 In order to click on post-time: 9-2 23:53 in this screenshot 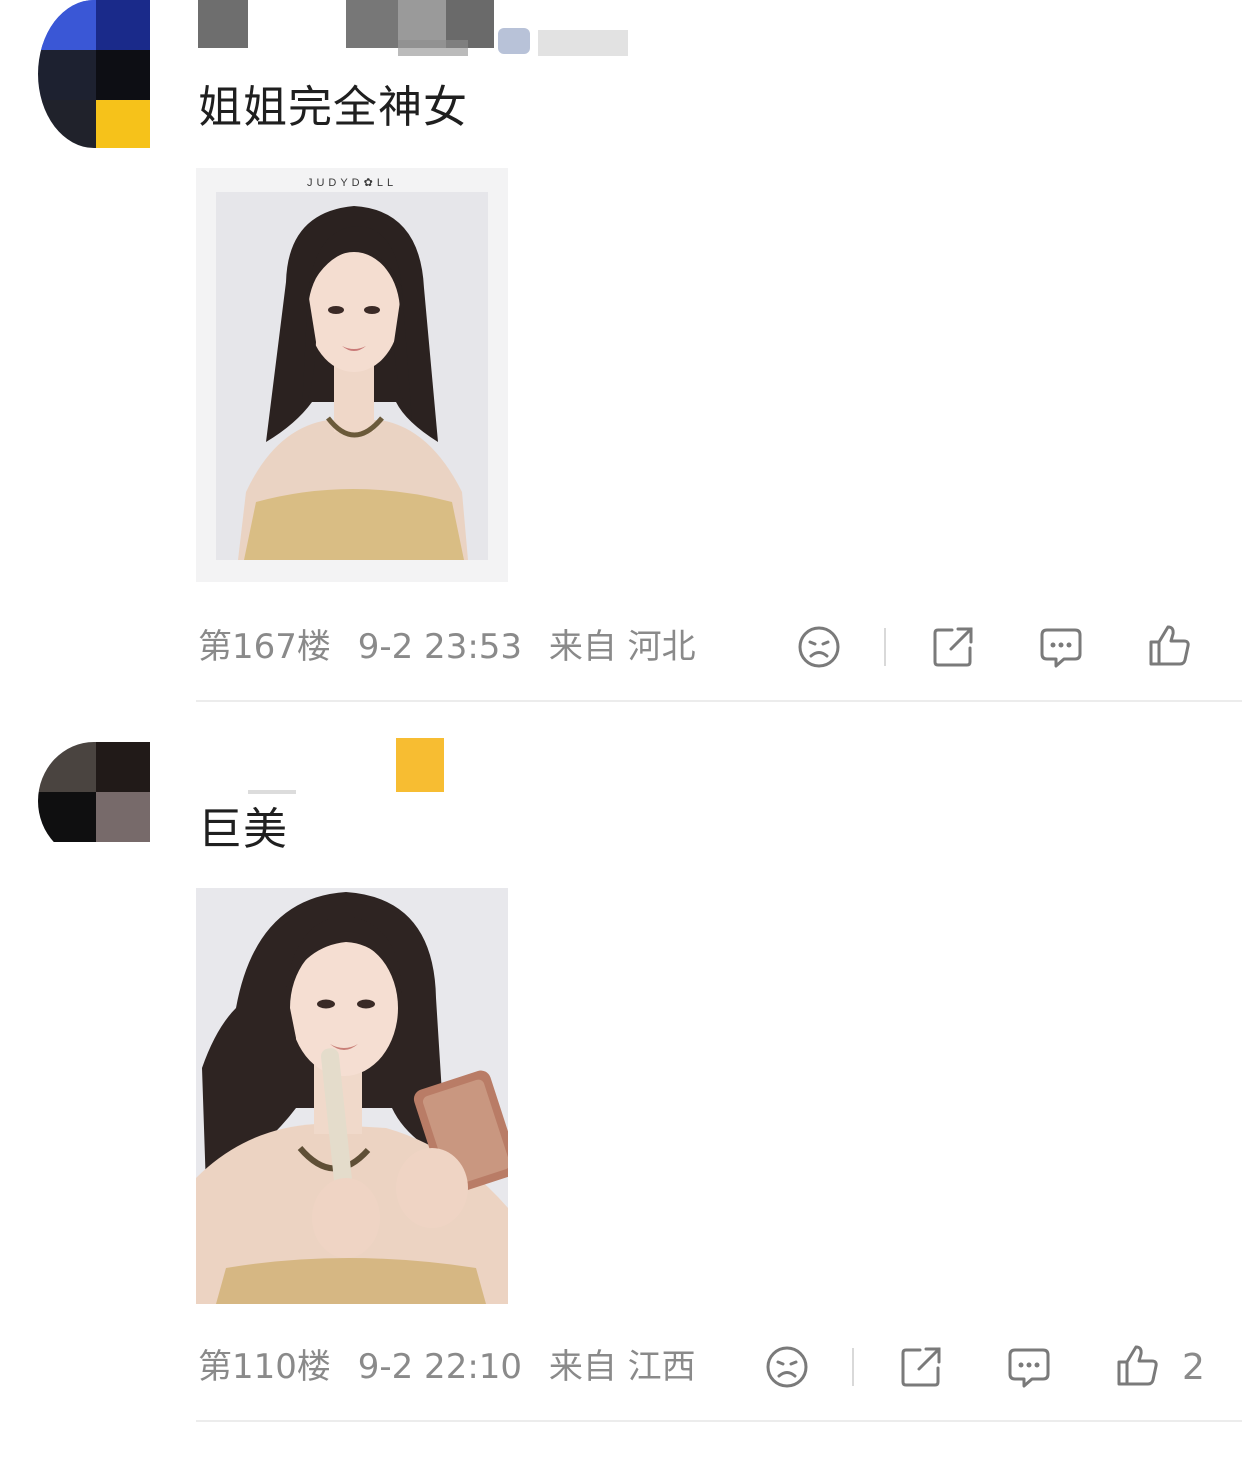, I will do `click(440, 647)`.